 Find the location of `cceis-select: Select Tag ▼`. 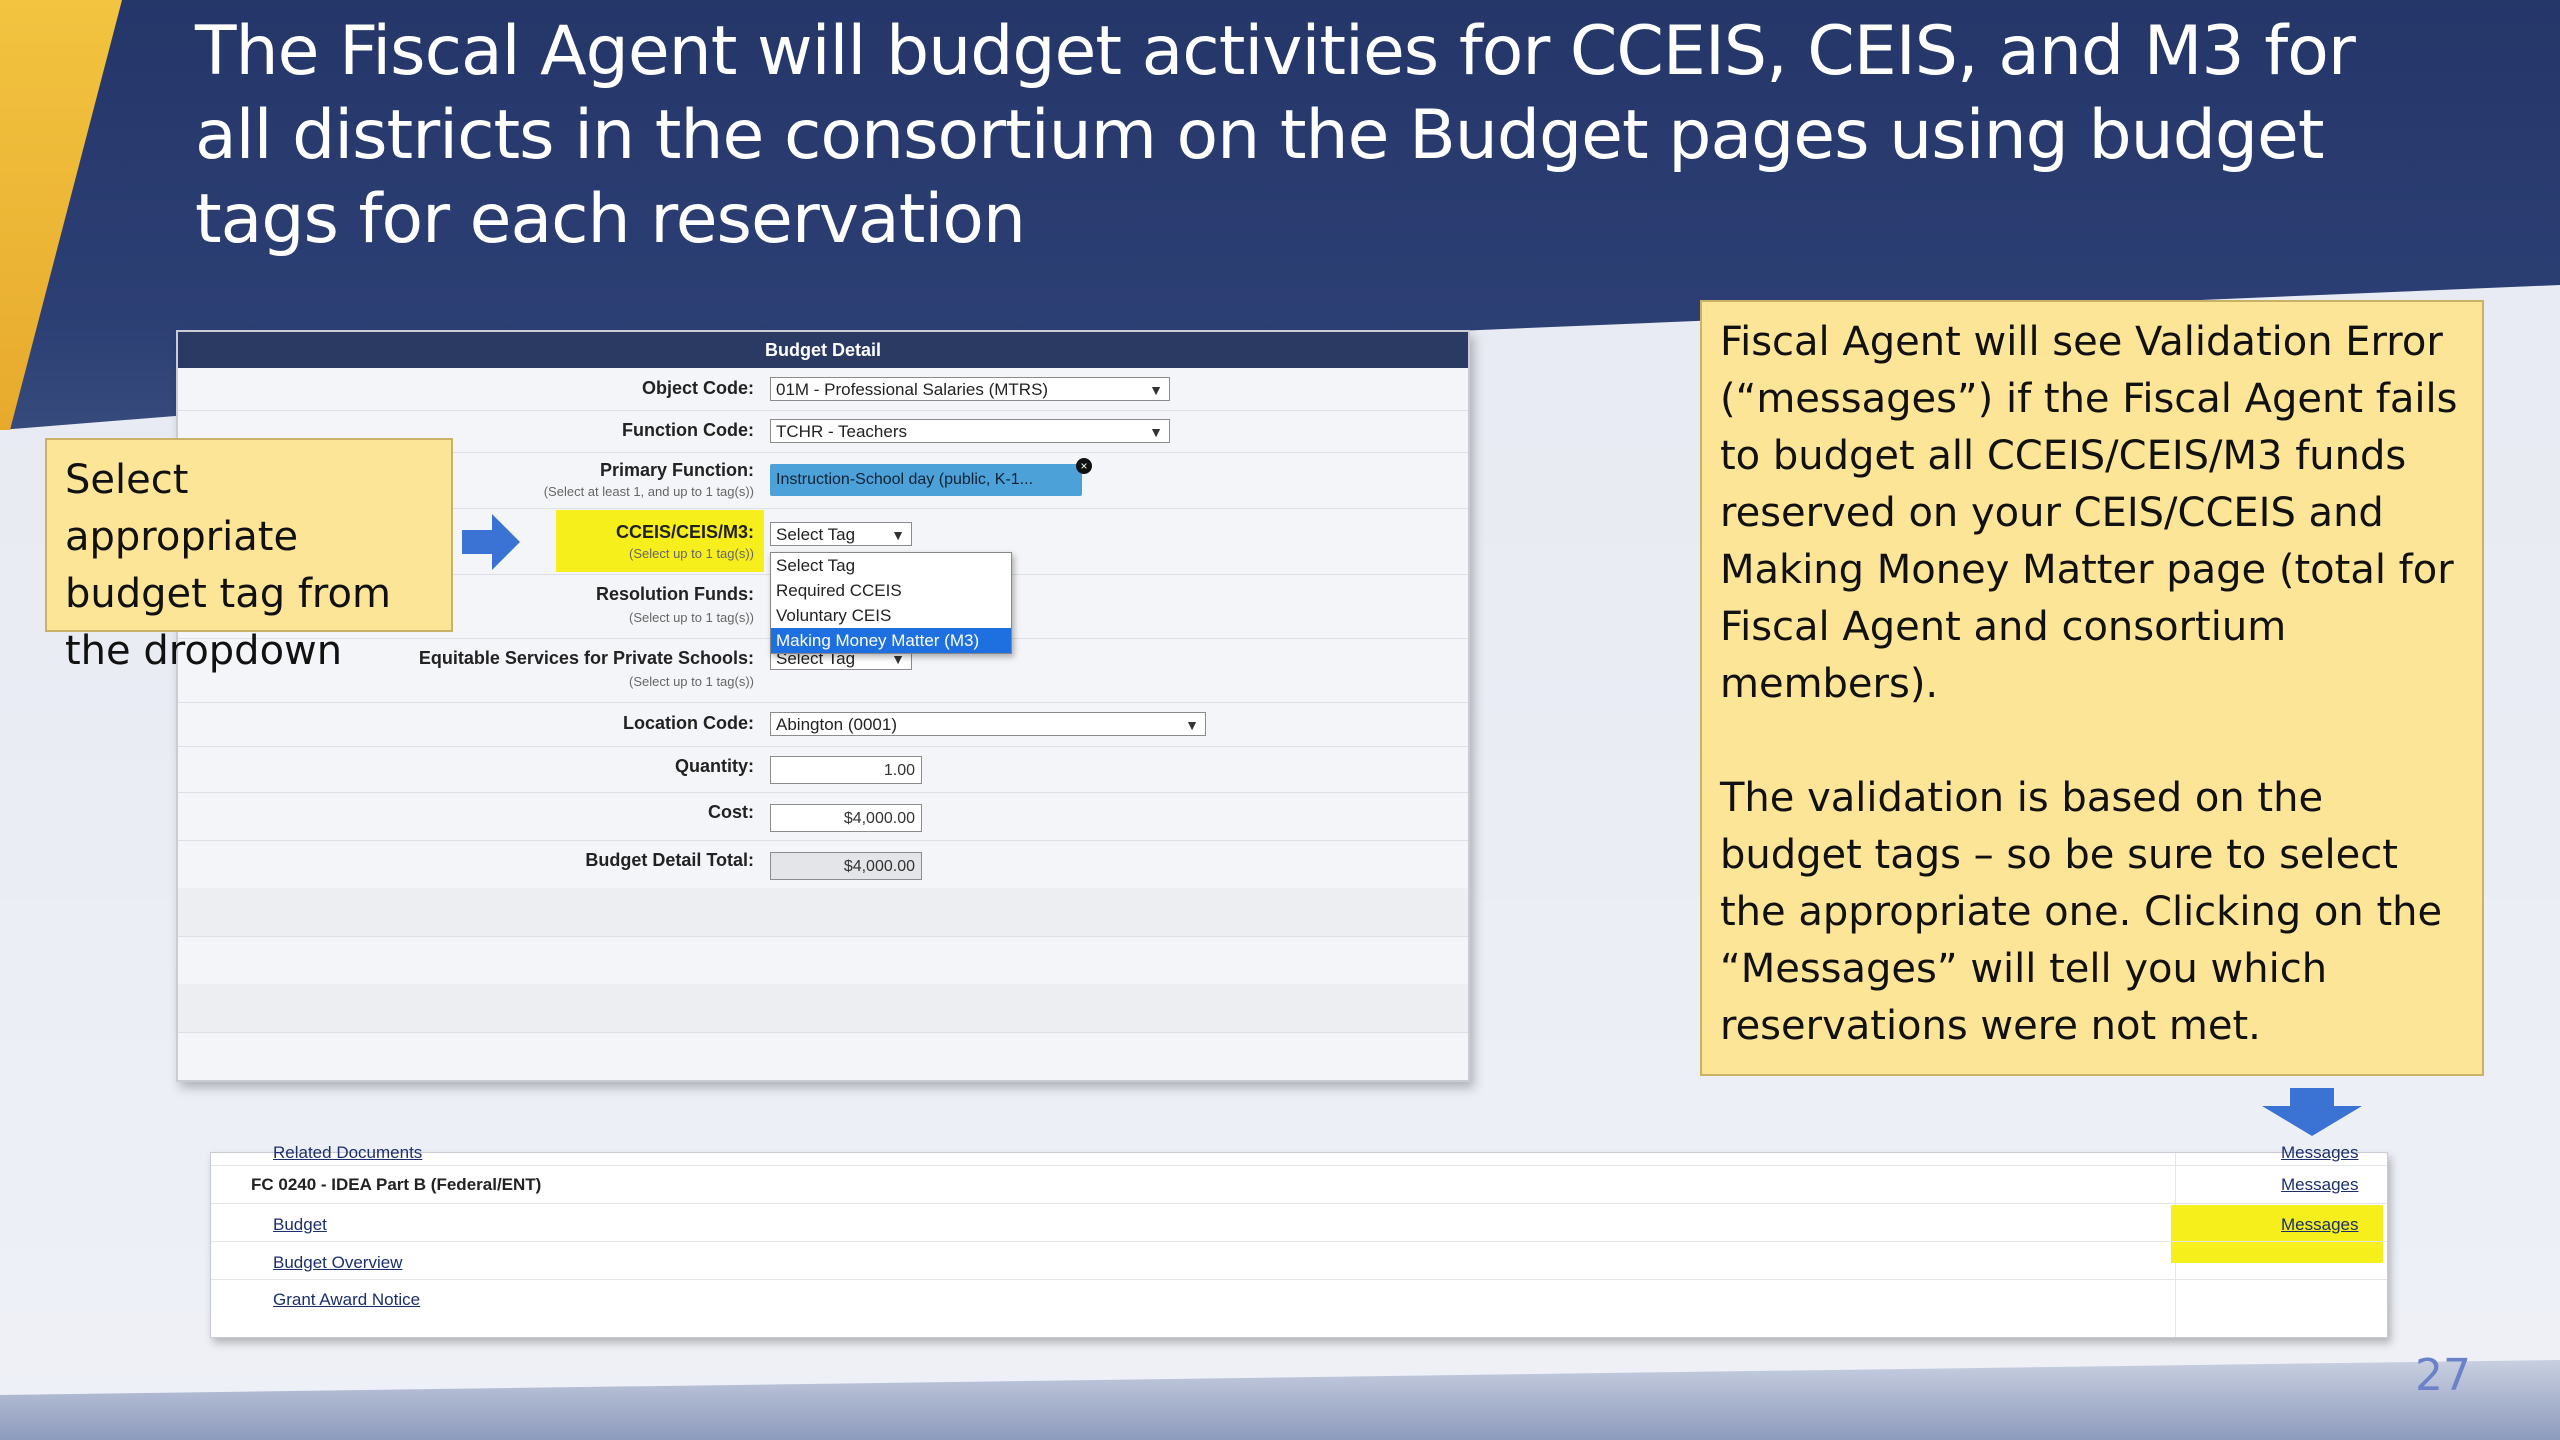

cceis-select: Select Tag ▼ is located at coordinates (841, 534).